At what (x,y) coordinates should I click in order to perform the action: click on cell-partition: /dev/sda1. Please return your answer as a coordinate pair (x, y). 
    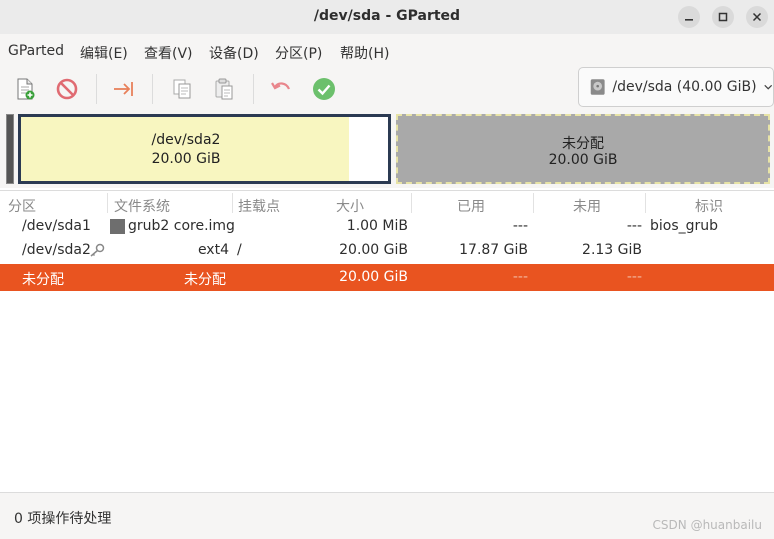
    Looking at the image, I should click on (56, 226).